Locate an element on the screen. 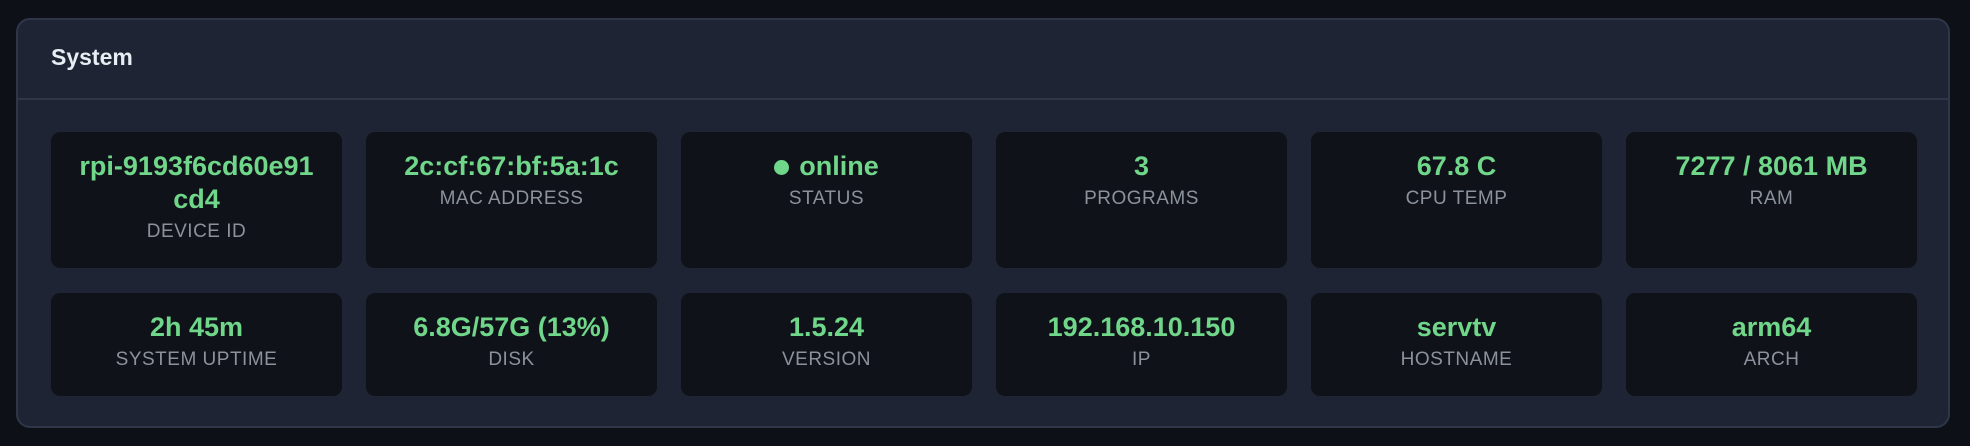 This screenshot has width=1970, height=446. disk-value: 6.8G/57G (13%) is located at coordinates (511, 327).